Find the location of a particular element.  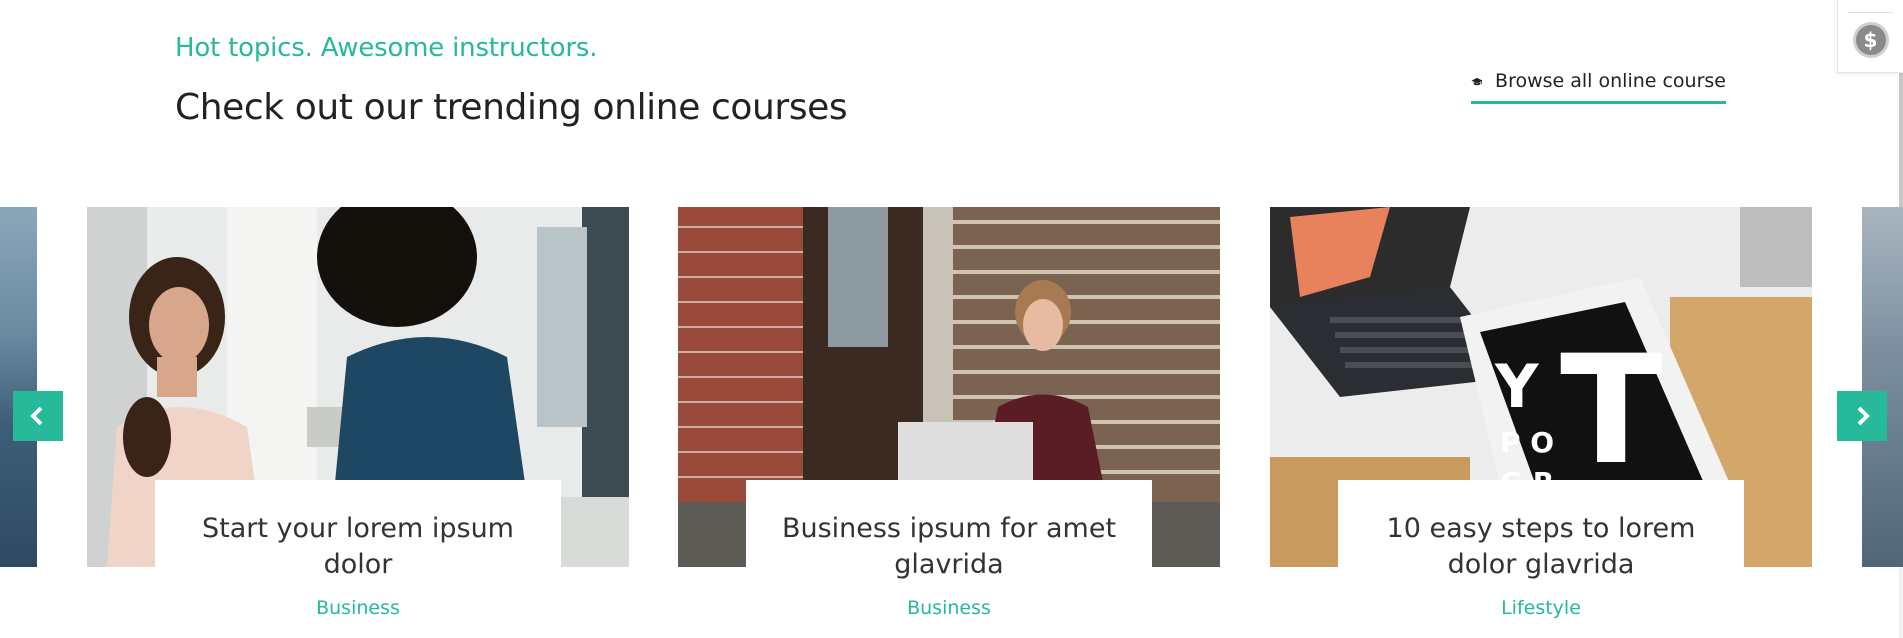

graduation-cap-icon is located at coordinates (1477, 81).